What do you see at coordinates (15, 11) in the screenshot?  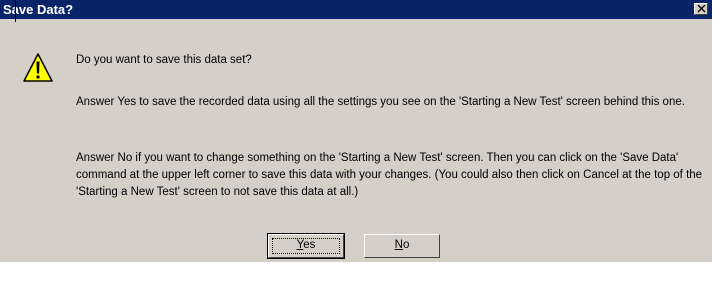 I see `text-cursor` at bounding box center [15, 11].